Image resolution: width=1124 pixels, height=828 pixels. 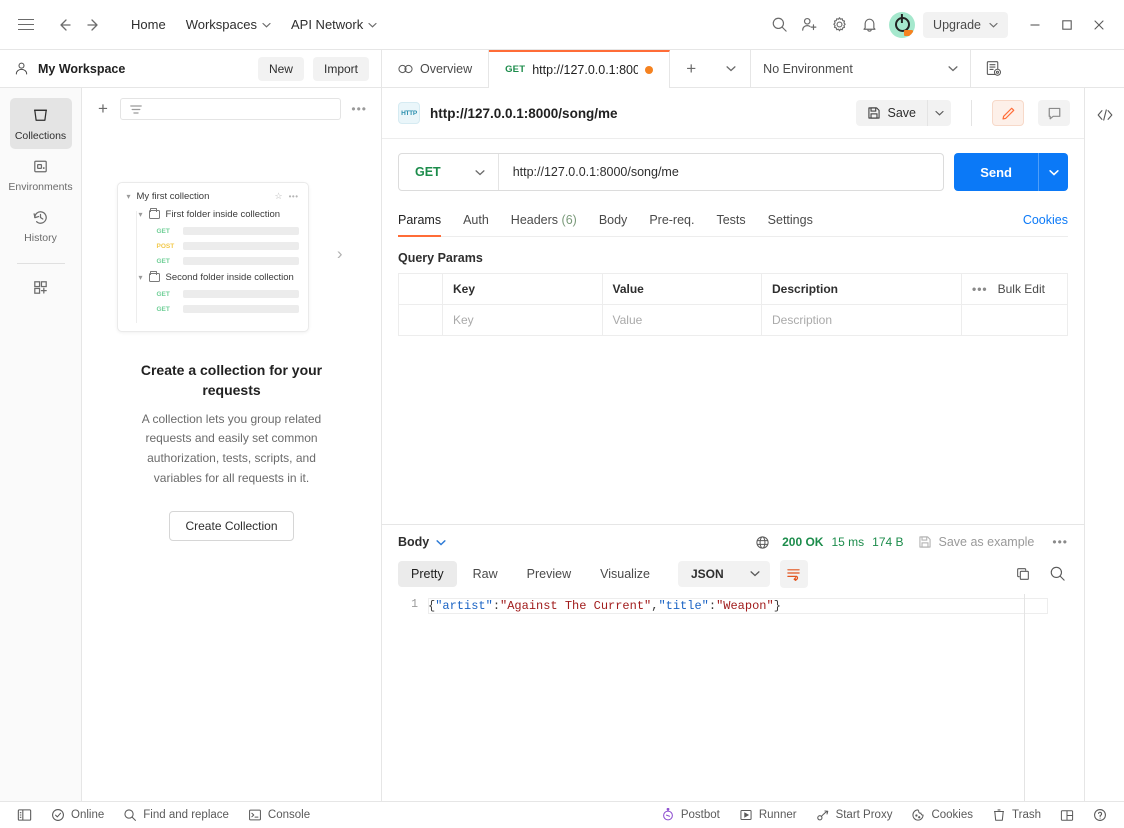 I want to click on tab-headers: Headers (6), so click(x=544, y=221).